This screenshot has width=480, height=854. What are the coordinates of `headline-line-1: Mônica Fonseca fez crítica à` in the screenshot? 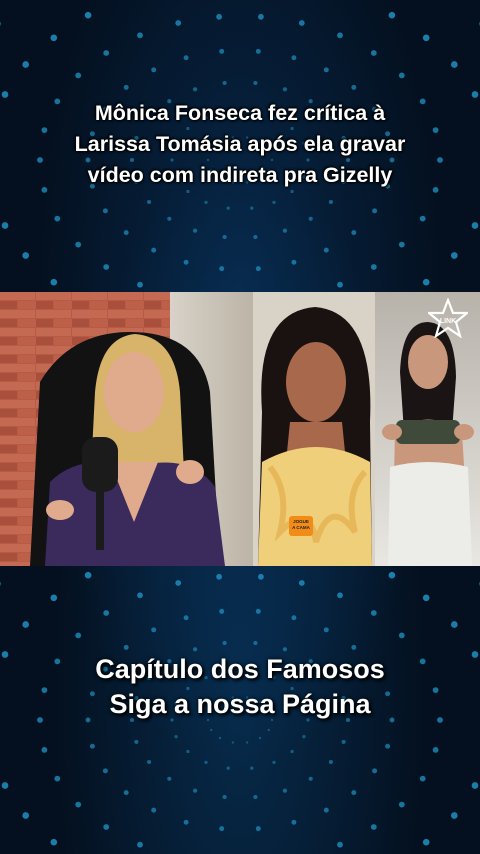 It's located at (240, 113).